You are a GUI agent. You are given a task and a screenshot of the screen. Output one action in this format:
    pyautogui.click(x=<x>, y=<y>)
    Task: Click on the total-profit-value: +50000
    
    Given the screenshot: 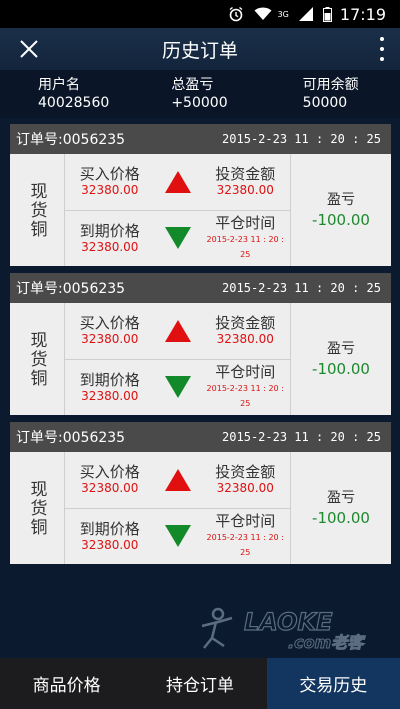 What is the action you would take?
    pyautogui.click(x=199, y=103)
    